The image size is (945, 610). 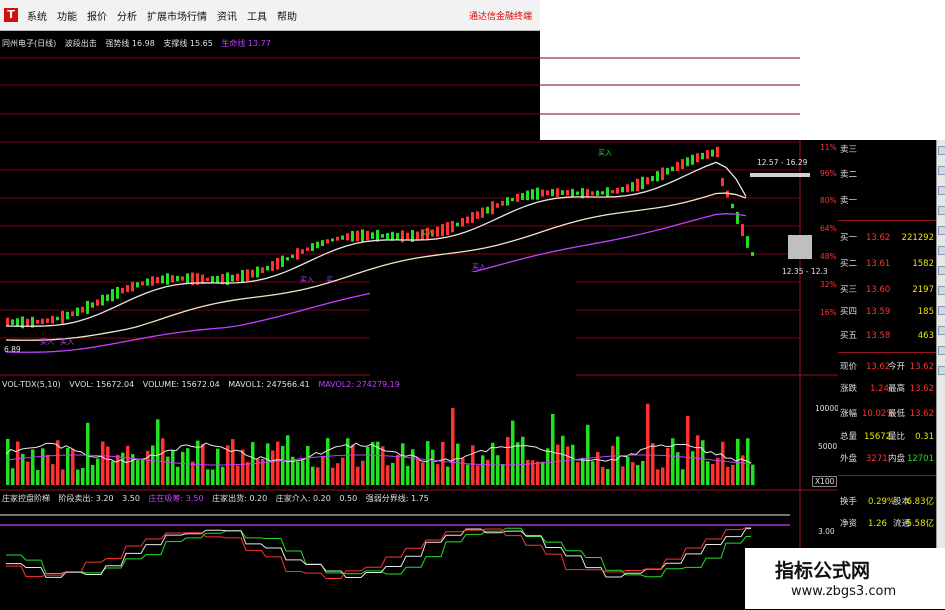 I want to click on stat-key: 内盘, so click(x=897, y=459).